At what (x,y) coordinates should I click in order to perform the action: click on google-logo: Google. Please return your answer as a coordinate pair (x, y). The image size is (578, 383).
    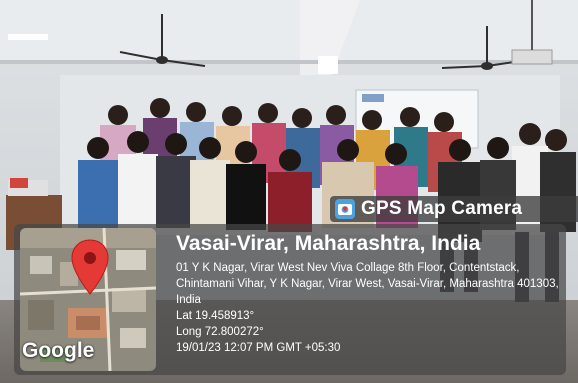
    Looking at the image, I should click on (58, 350).